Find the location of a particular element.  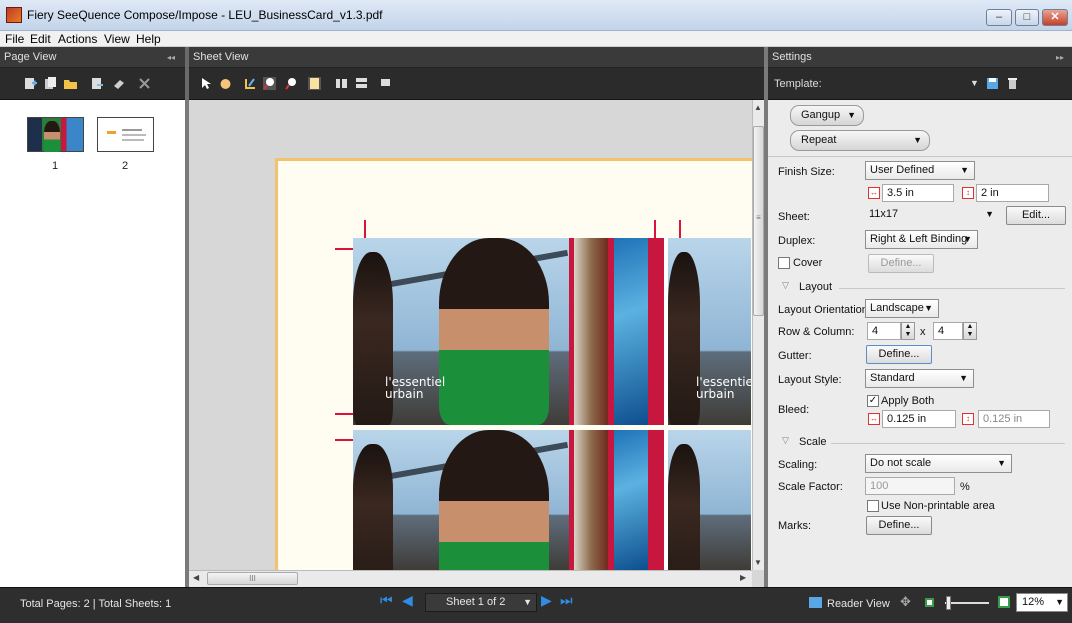

layout-orientation-dropdown: Landscape ▼ is located at coordinates (902, 308).